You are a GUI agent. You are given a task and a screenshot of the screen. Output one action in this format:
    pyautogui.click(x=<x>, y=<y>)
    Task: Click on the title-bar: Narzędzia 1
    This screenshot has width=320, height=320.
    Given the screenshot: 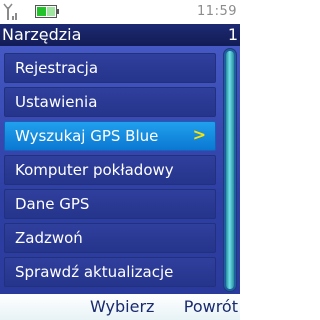 What is the action you would take?
    pyautogui.click(x=120, y=35)
    